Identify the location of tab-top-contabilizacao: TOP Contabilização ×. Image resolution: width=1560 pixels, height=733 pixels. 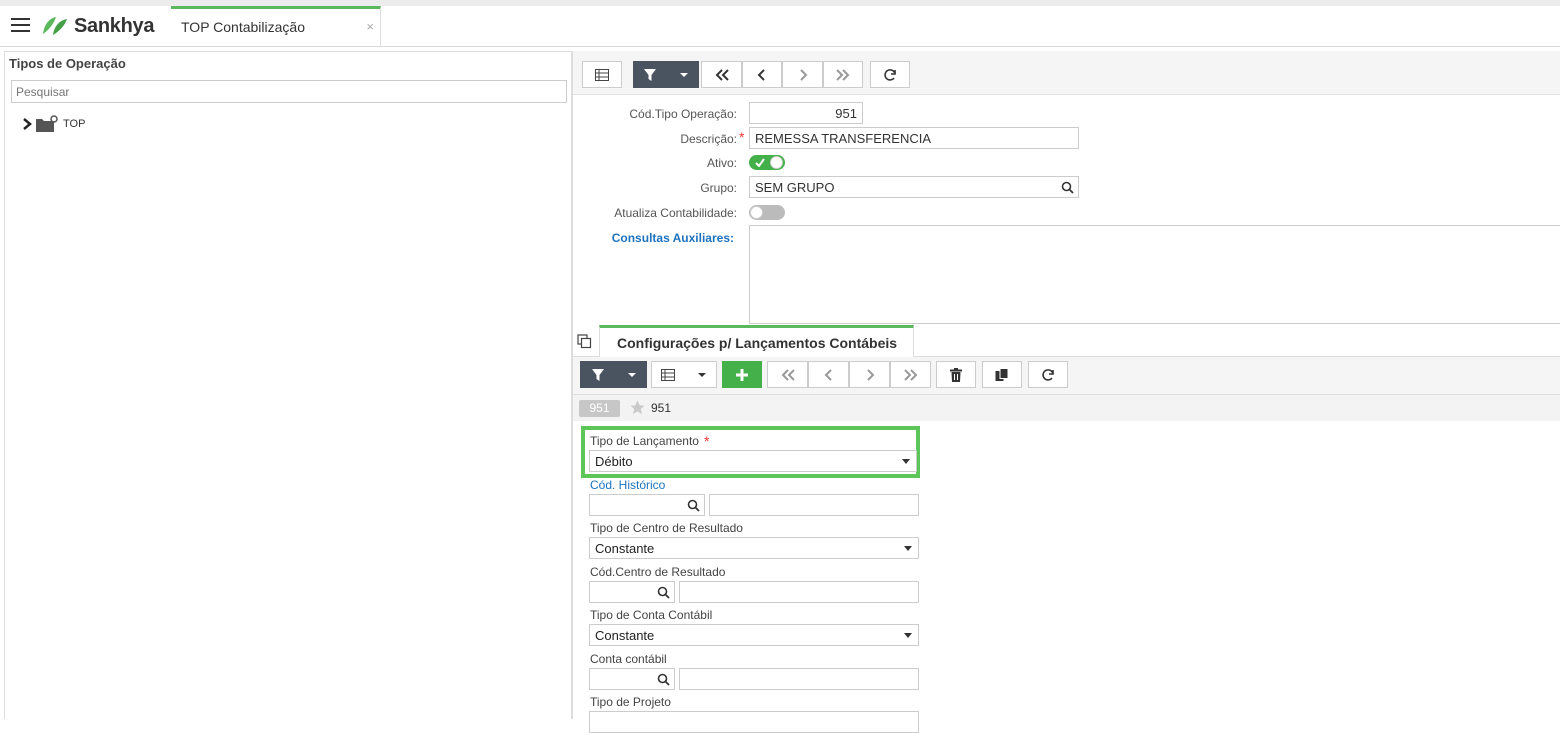
(276, 26).